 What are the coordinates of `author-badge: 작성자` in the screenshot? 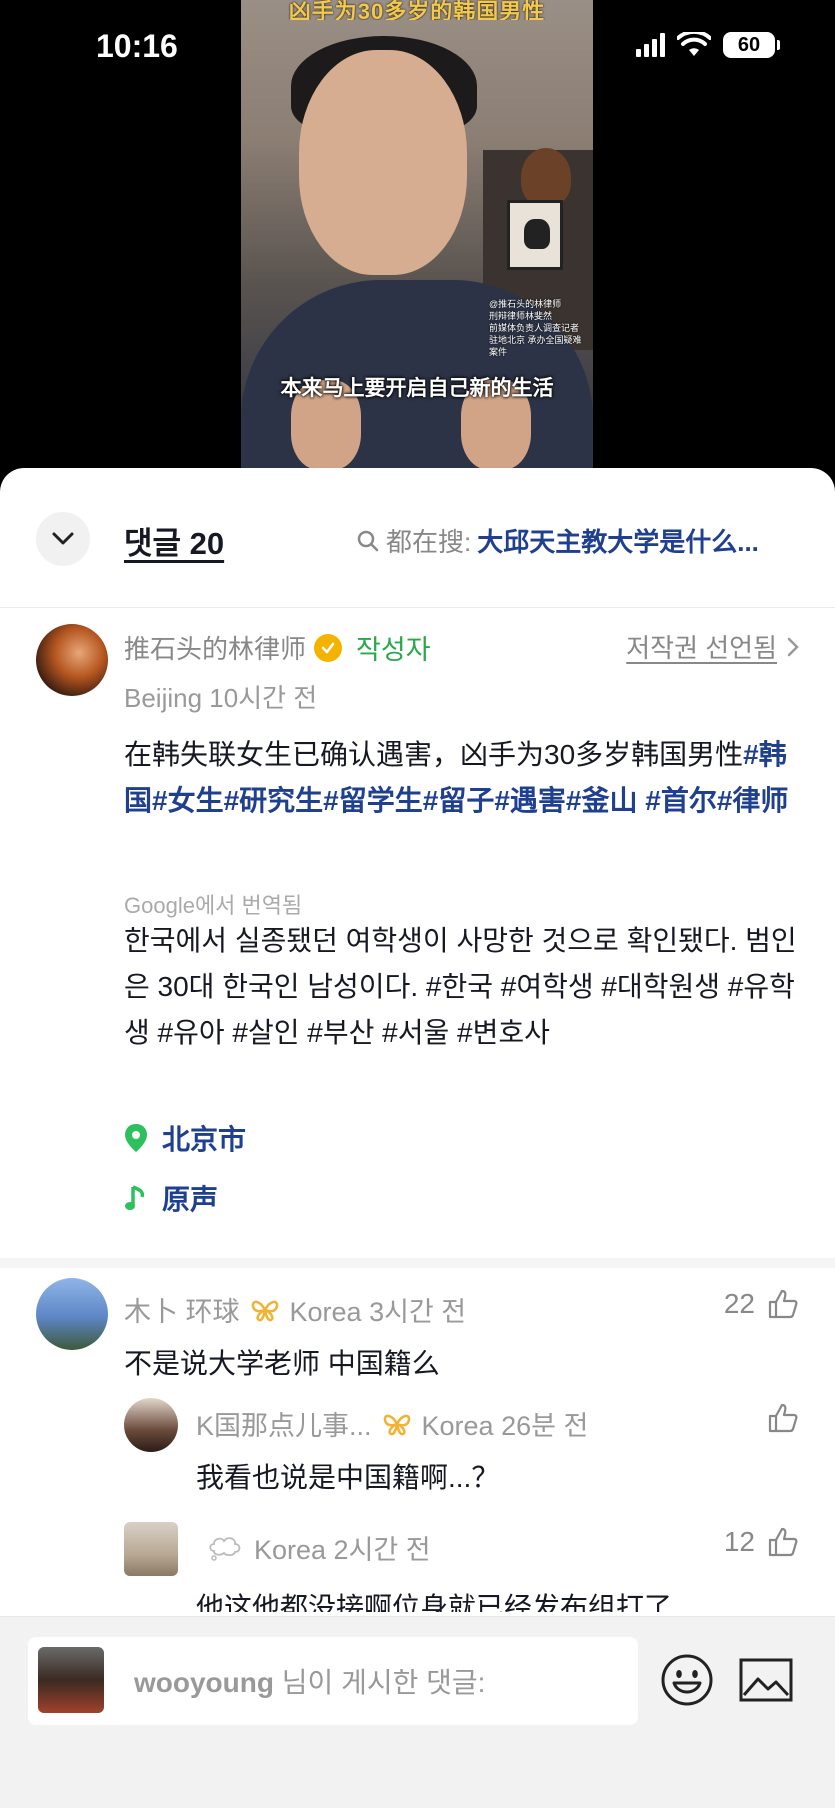 It's located at (393, 650).